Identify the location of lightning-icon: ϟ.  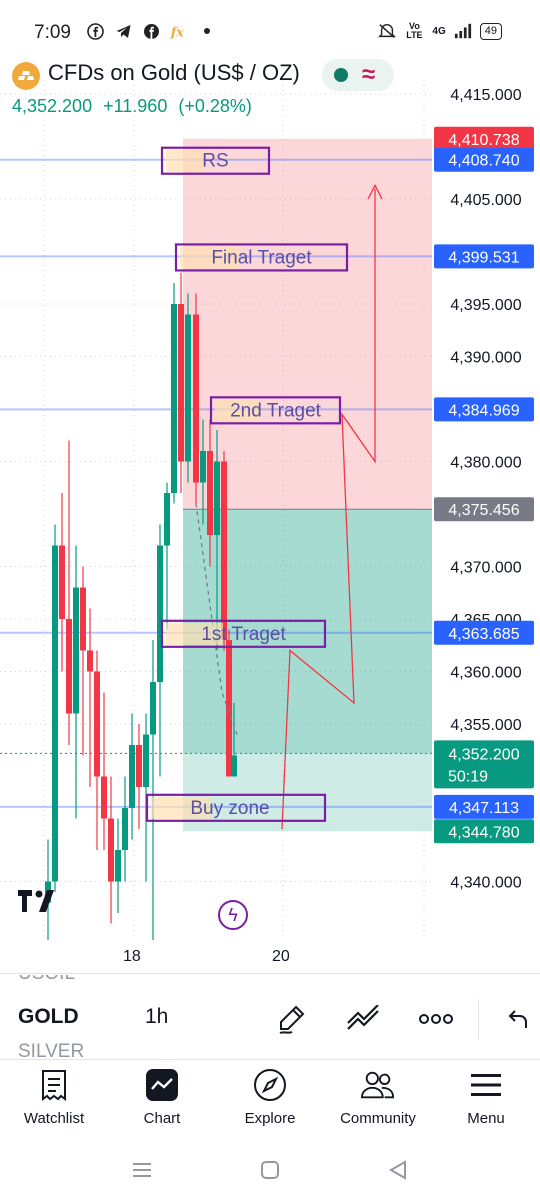
(233, 915).